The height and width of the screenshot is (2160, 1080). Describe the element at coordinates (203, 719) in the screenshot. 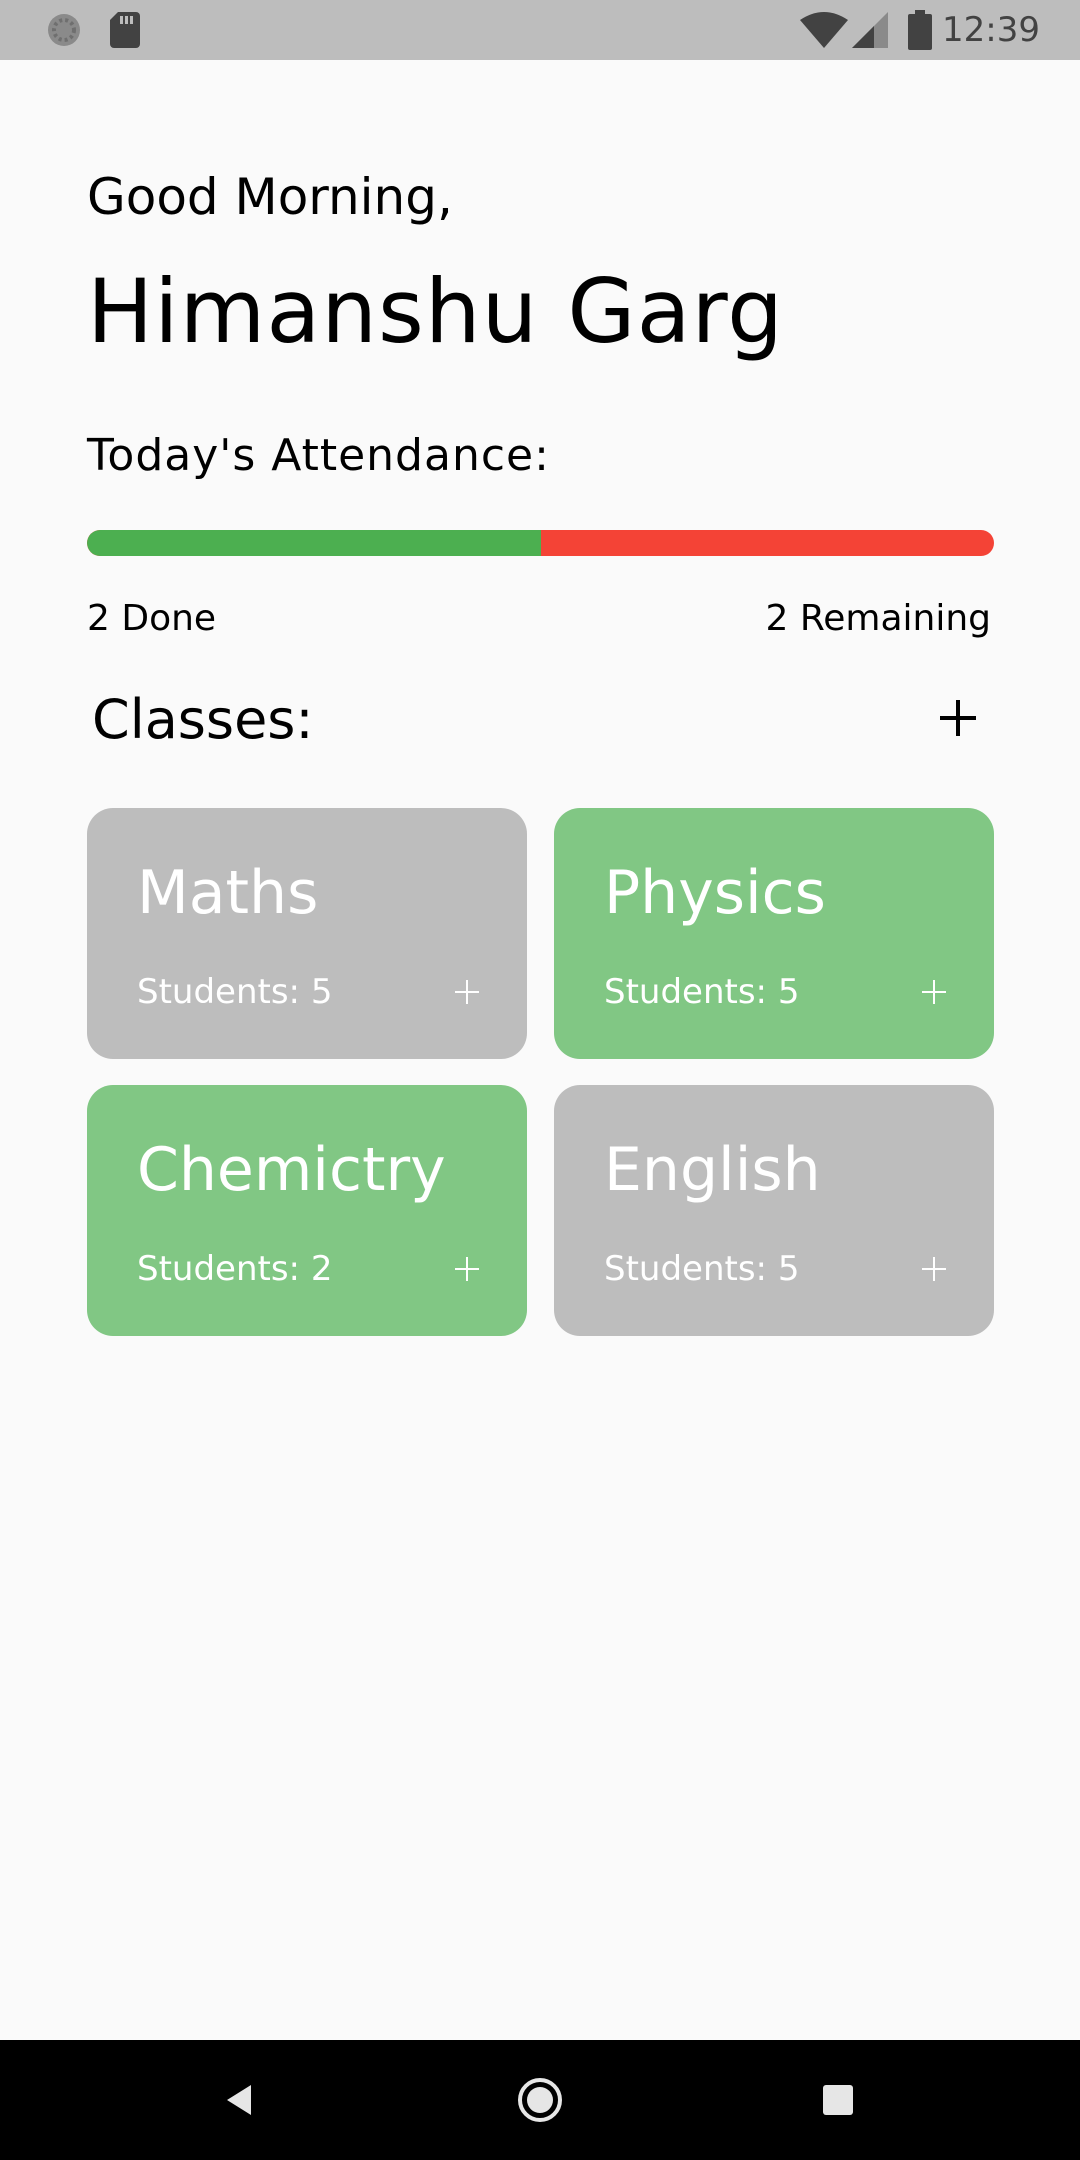

I see `classes-heading: Classes:` at that location.